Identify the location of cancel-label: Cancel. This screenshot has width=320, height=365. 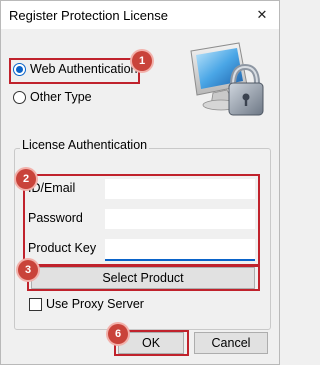
(231, 343).